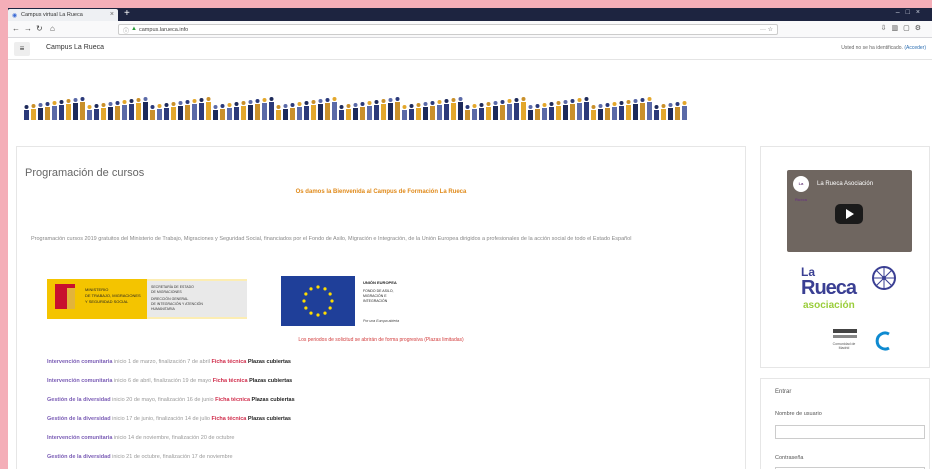 The image size is (932, 469). I want to click on site-name: Campus La Rueca, so click(75, 47).